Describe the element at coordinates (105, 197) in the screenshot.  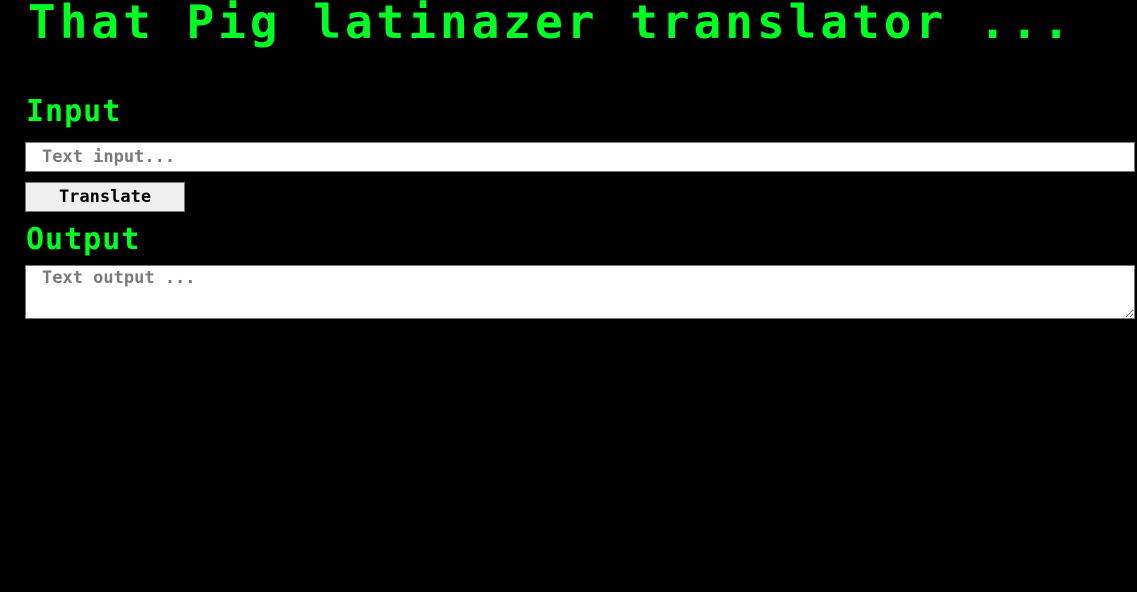
I see `translate-button: Translate` at that location.